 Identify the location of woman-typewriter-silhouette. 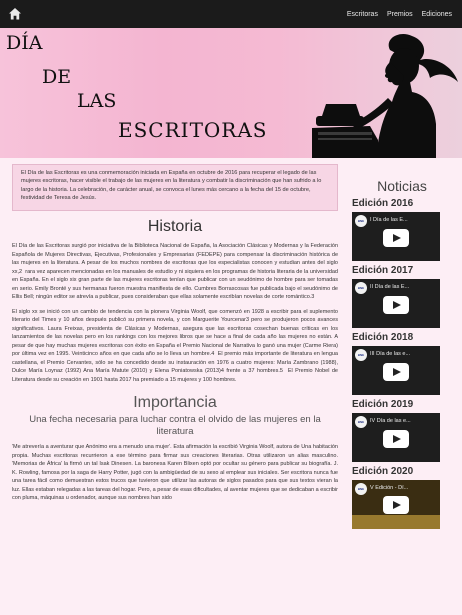
(385, 95).